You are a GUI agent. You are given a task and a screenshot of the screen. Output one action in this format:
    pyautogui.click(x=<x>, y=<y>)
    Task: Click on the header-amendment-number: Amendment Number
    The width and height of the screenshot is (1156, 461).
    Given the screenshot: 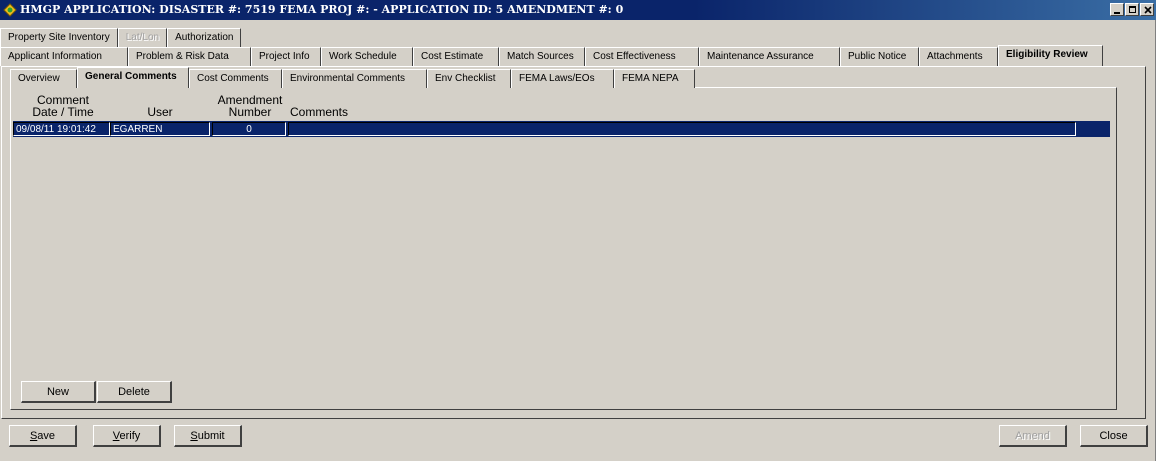 What is the action you would take?
    pyautogui.click(x=250, y=106)
    